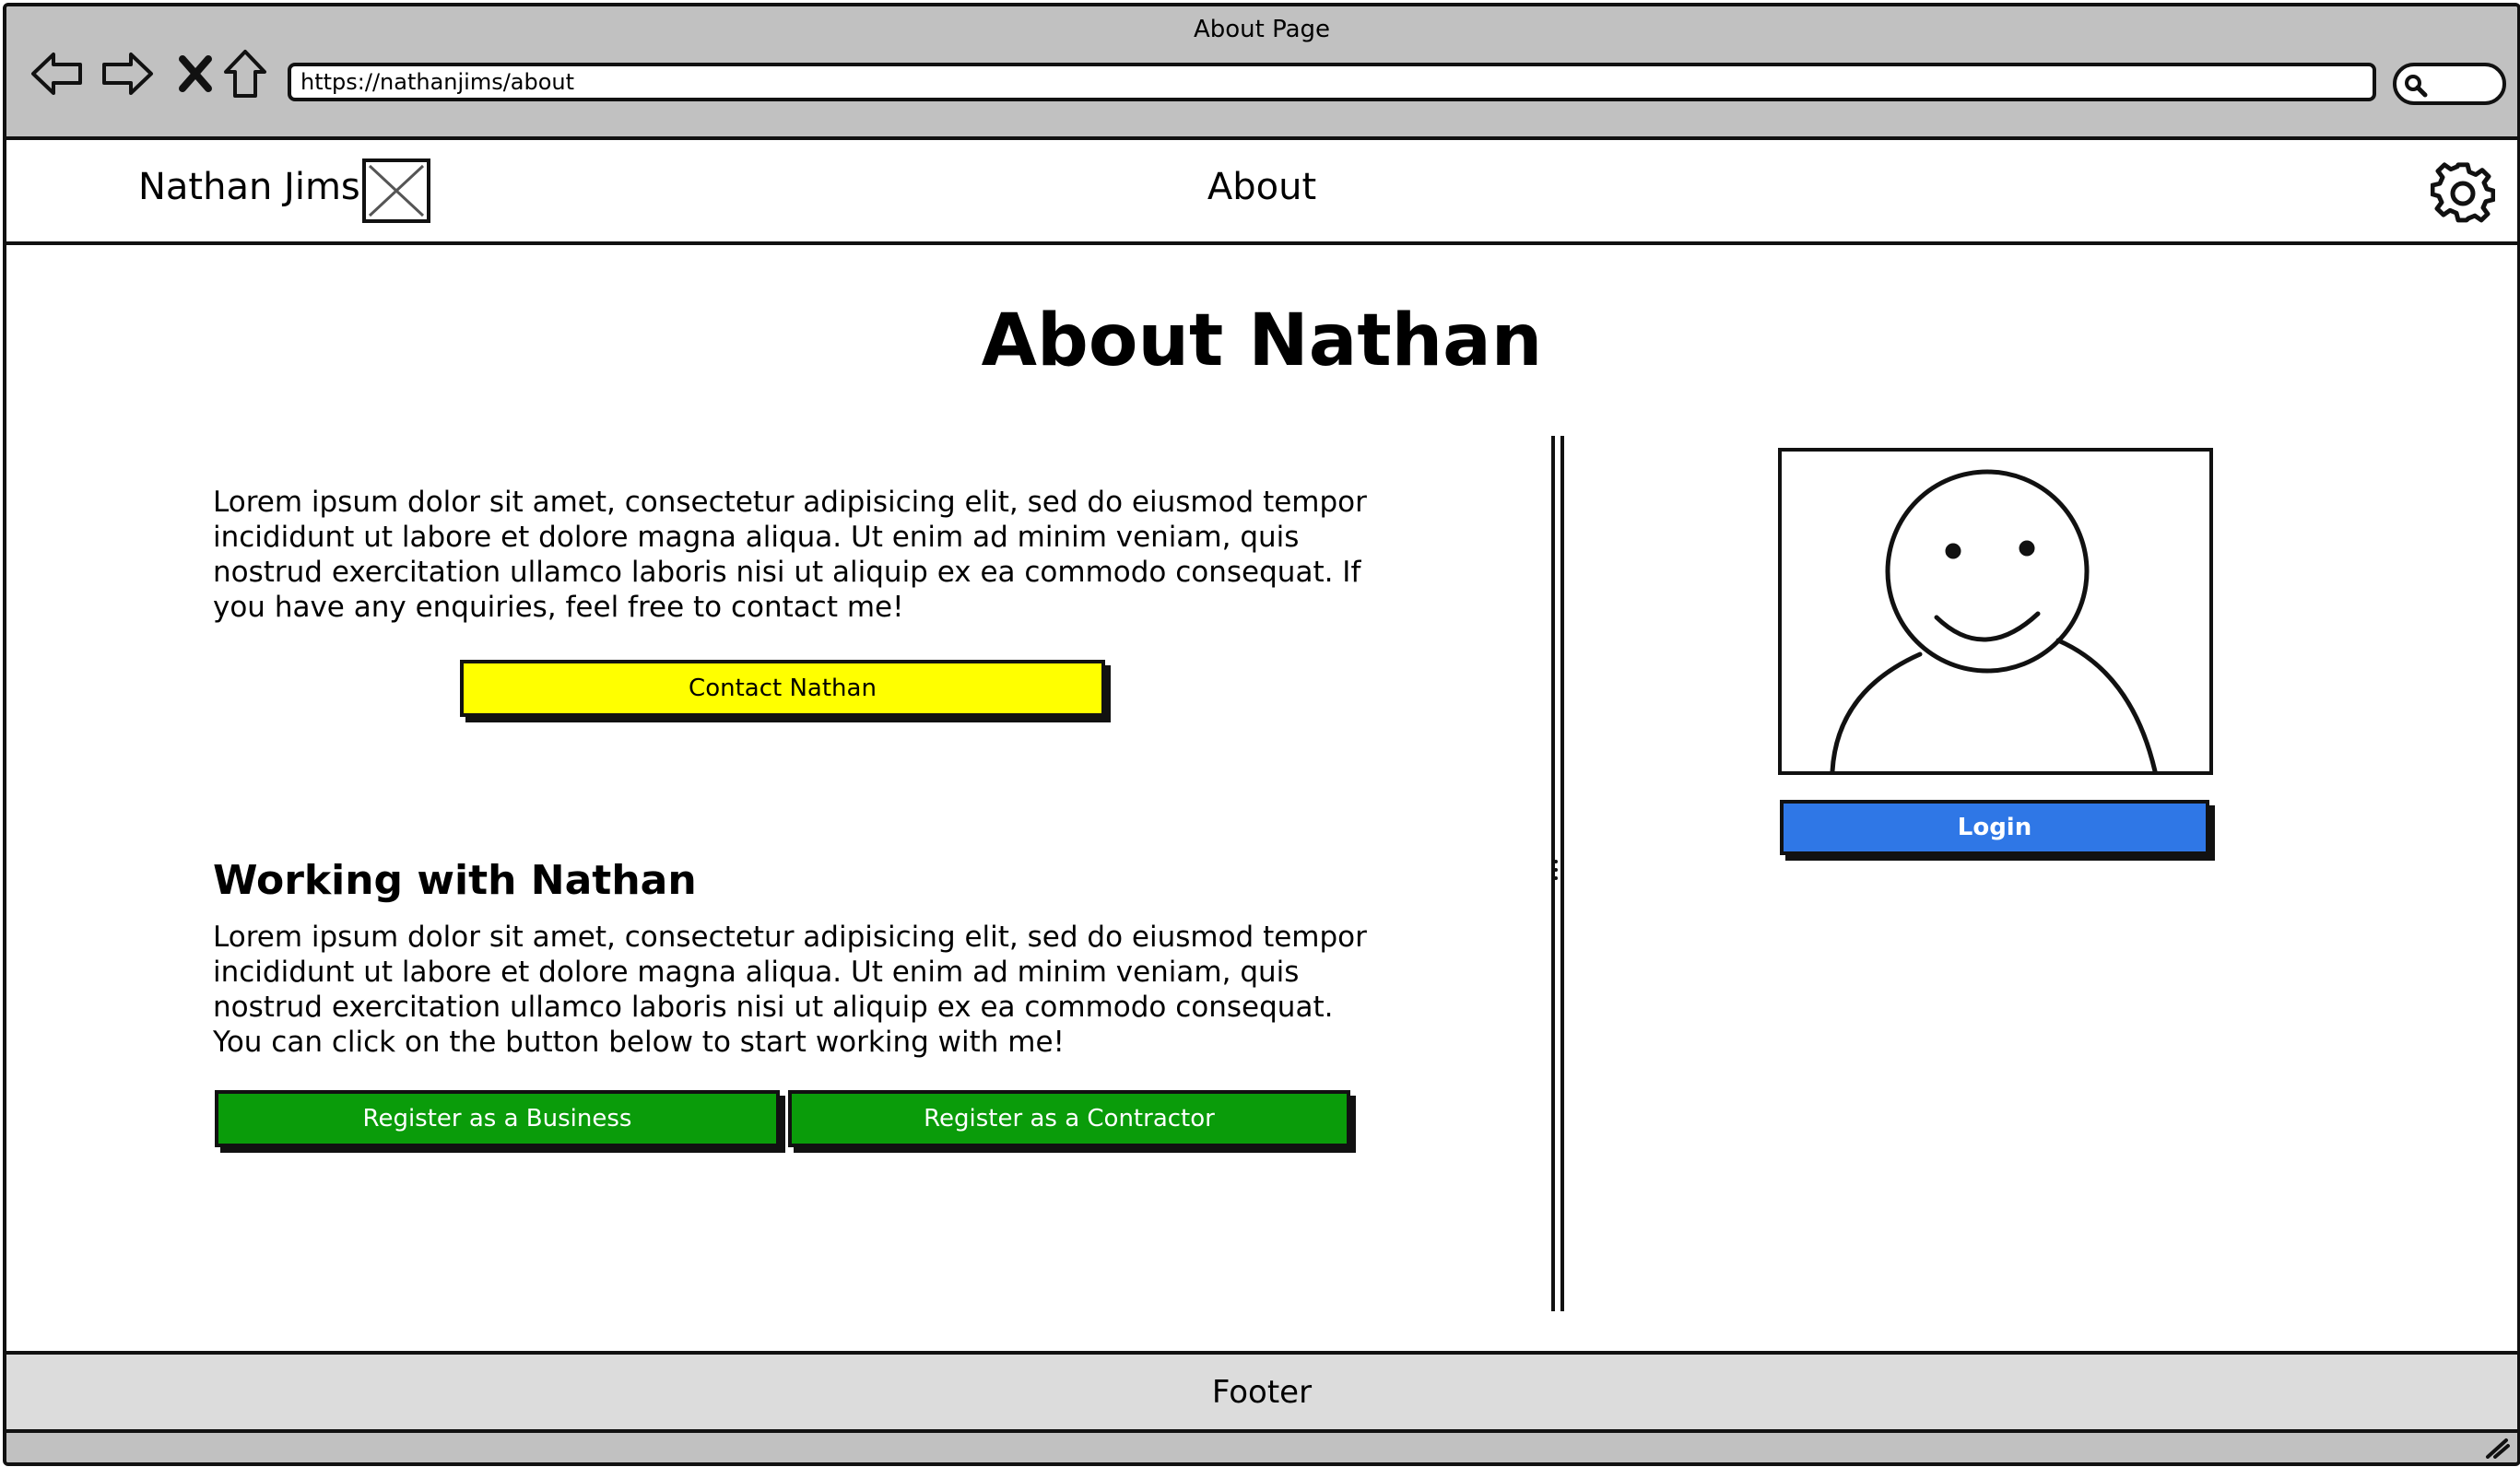  What do you see at coordinates (455, 880) in the screenshot?
I see `working-heading: Working with Nathan` at bounding box center [455, 880].